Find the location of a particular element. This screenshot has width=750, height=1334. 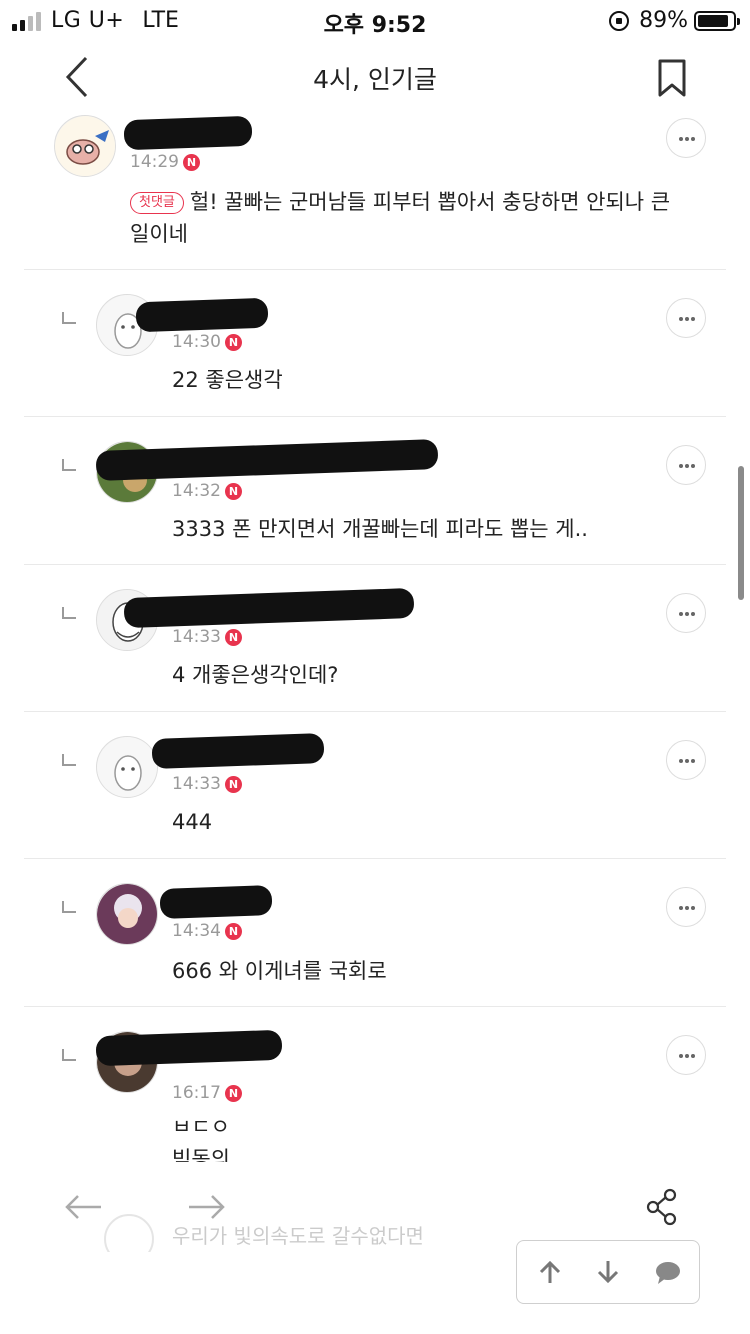

battery-icon is located at coordinates (717, 20).